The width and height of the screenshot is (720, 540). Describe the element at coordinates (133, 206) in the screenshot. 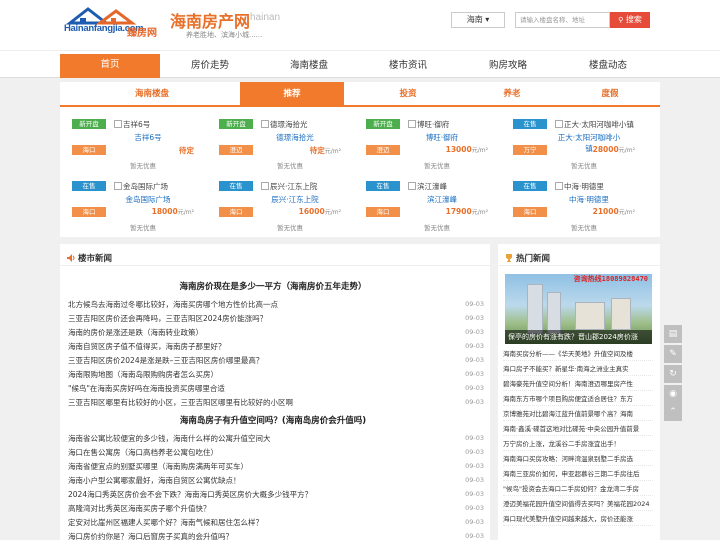

I see `property-card: 在售 金岛国际广场 金岛国际广场 海口 18000元/m² 暂无优惠` at that location.